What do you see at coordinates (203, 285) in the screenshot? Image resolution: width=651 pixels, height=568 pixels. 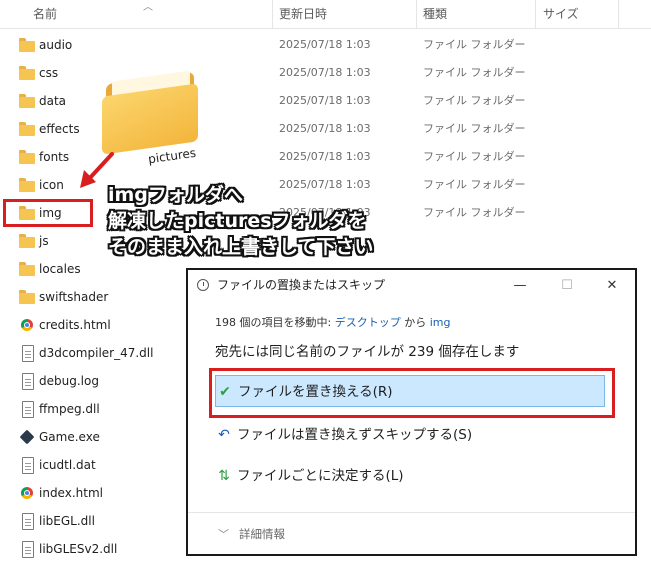 I see `clock-icon` at bounding box center [203, 285].